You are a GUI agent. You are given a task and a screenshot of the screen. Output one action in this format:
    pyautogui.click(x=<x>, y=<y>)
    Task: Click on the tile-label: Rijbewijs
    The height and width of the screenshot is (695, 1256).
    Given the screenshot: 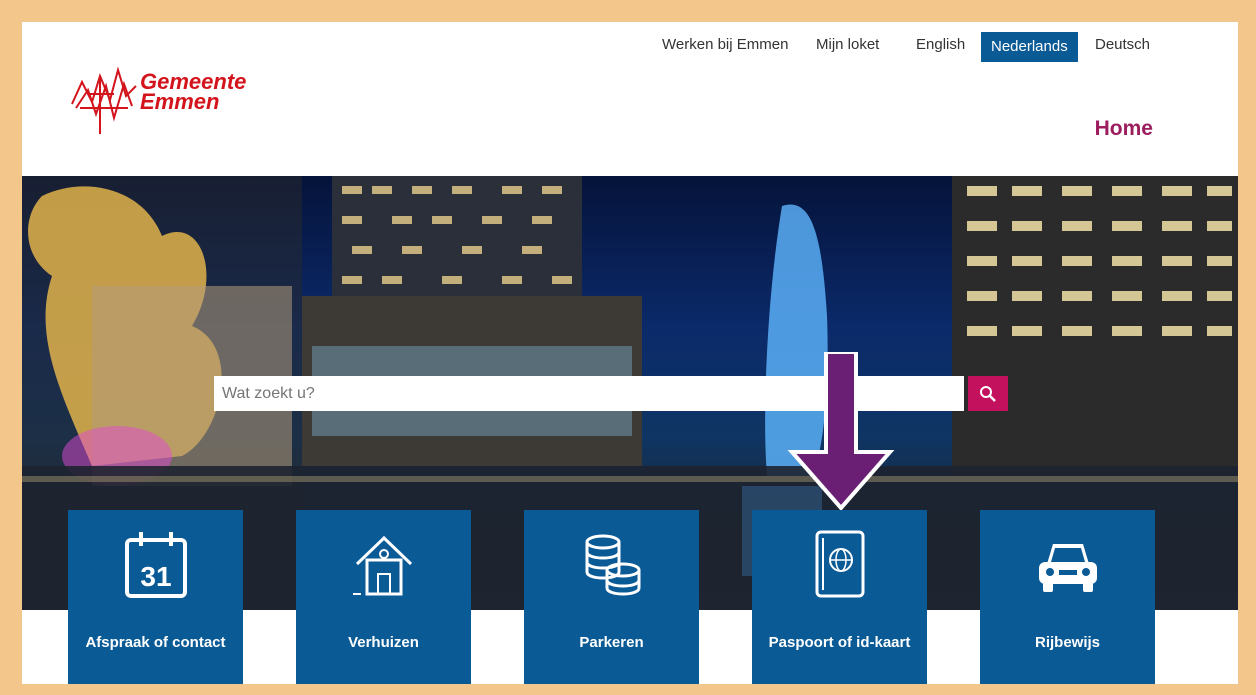 What is the action you would take?
    pyautogui.click(x=1067, y=642)
    